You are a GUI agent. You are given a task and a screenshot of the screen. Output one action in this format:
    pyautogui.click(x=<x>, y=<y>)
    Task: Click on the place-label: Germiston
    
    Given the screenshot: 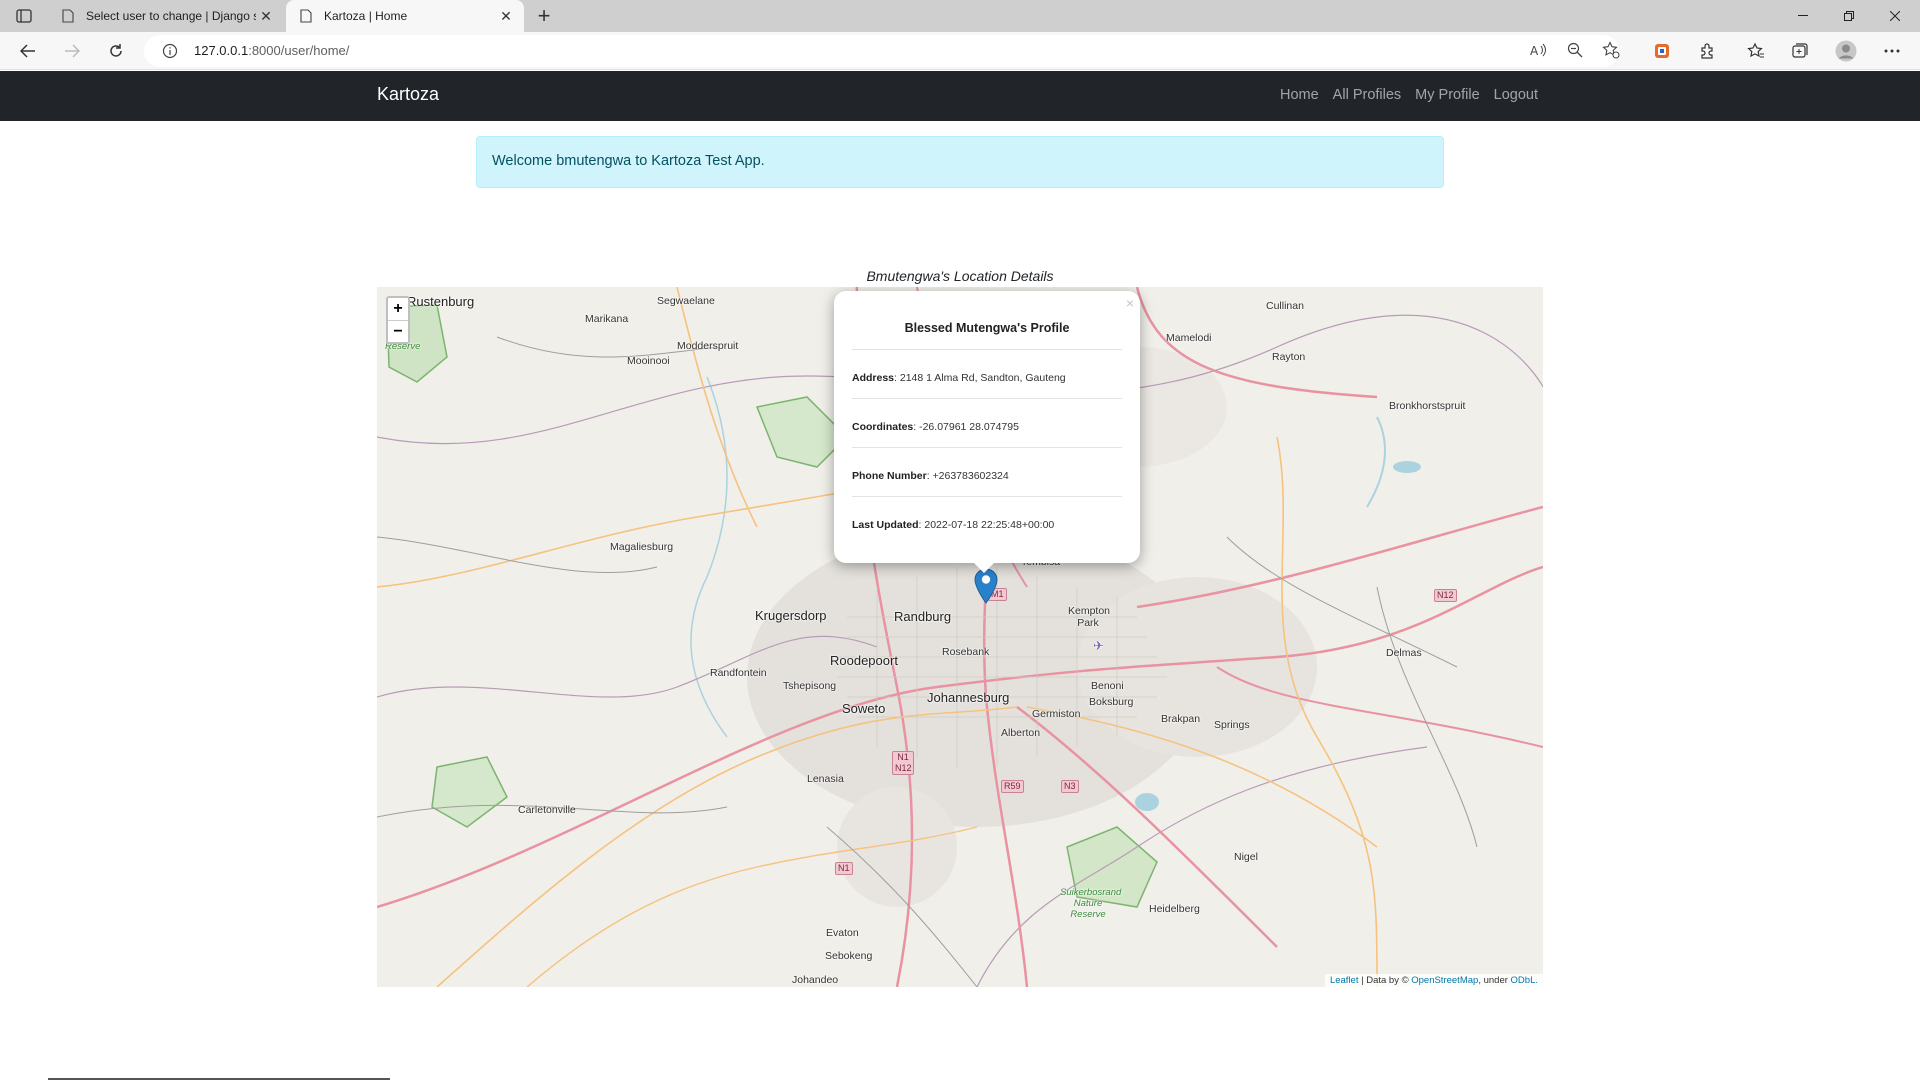 What is the action you would take?
    pyautogui.click(x=1056, y=714)
    